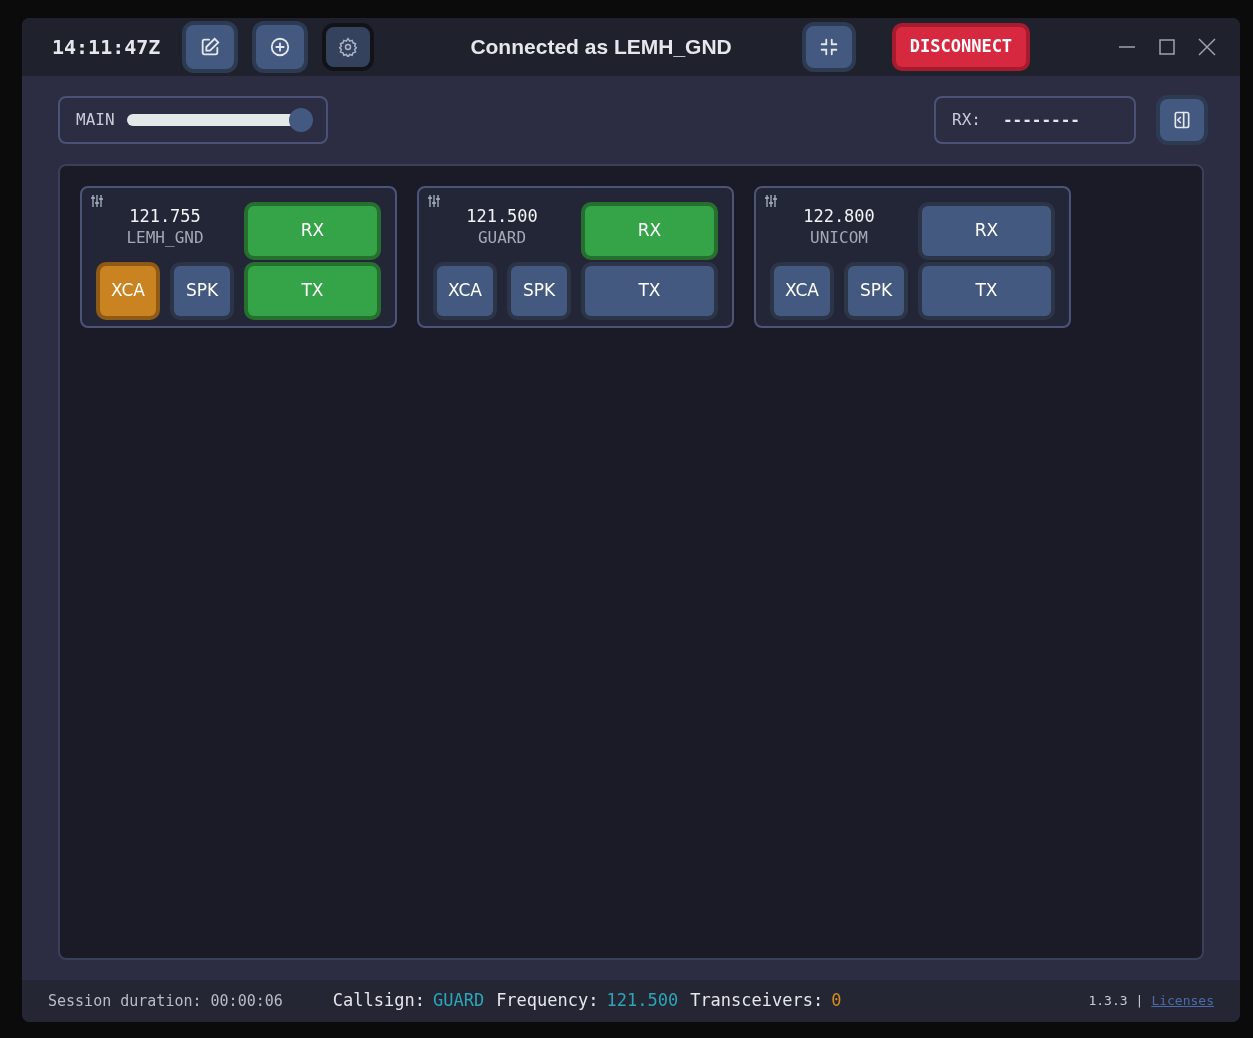  What do you see at coordinates (502, 217) in the screenshot?
I see `frequency-text: 121.500` at bounding box center [502, 217].